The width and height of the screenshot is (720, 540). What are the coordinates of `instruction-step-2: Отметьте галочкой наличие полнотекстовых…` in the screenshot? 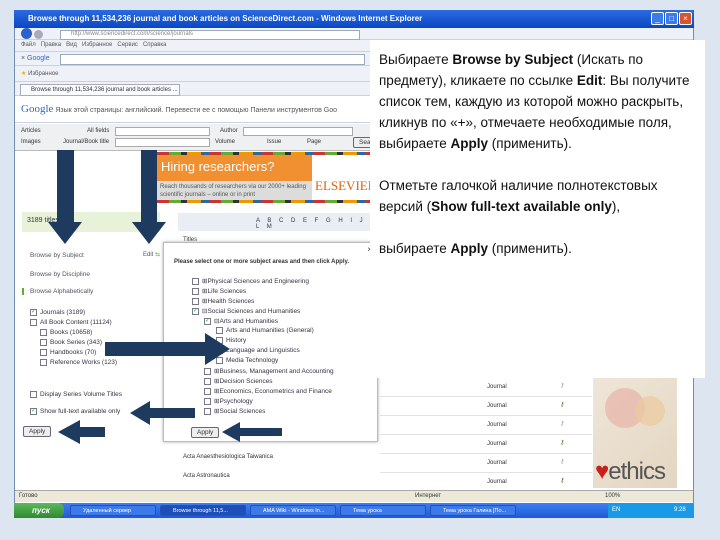 It's located at (518, 196).